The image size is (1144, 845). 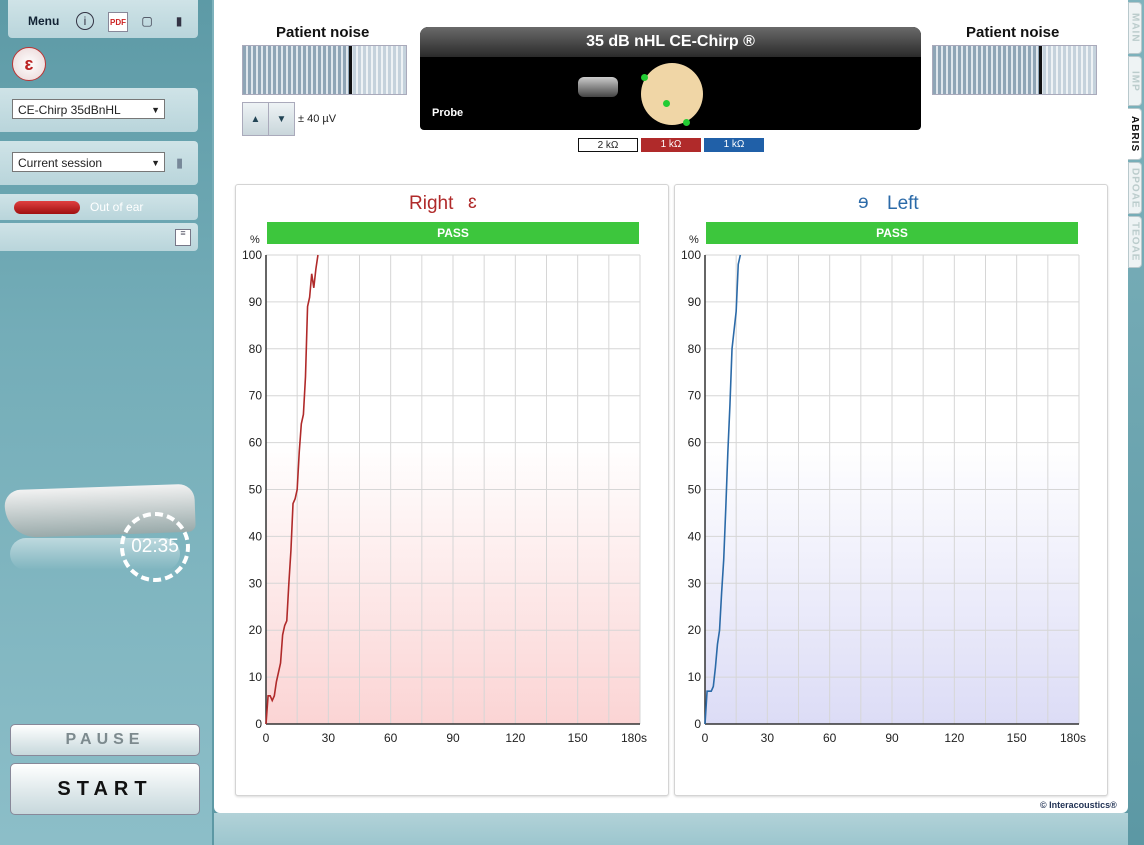 I want to click on probe-status-indicator, so click(x=47, y=207).